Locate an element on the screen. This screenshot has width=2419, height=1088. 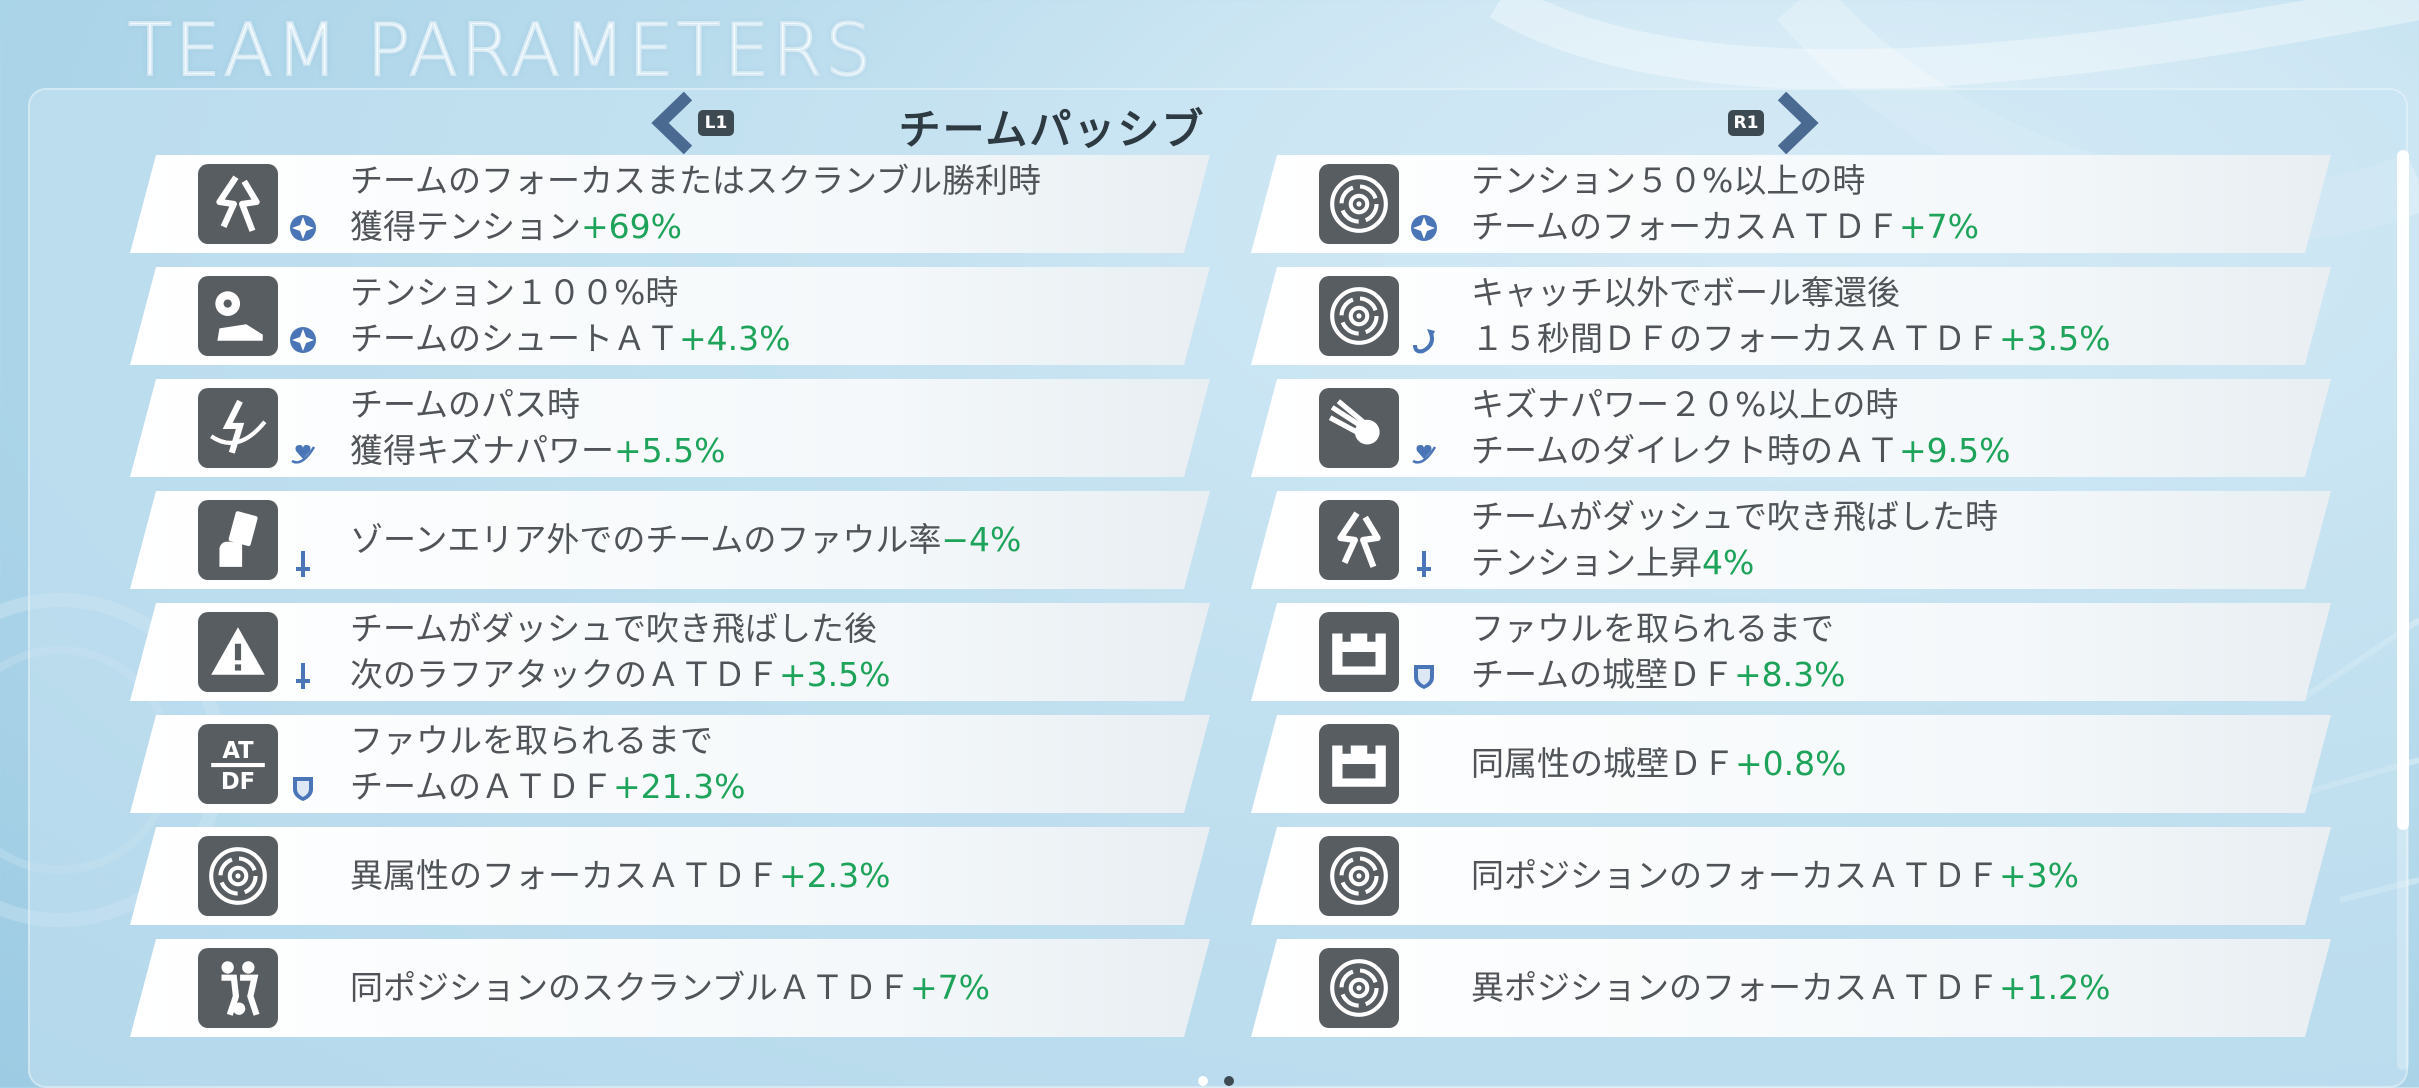
right-passive-card: 異ポジションのフォーカスＡＴＤＦ+1.2% is located at coordinates (1791, 988).